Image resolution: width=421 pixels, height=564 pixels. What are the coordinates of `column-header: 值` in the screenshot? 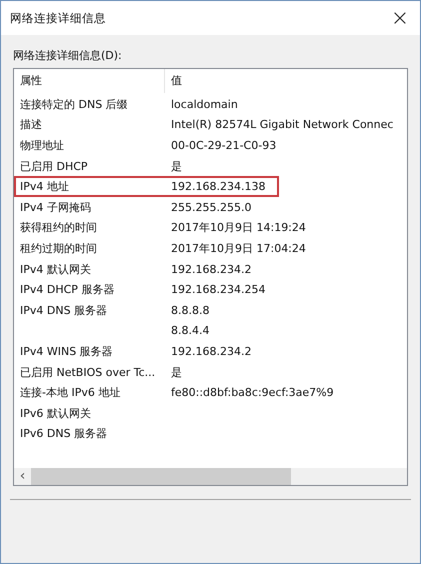 It's located at (173, 81).